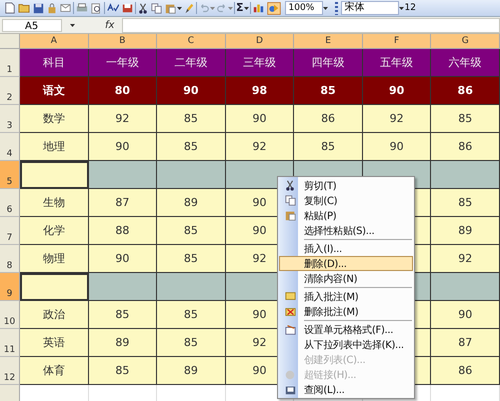 The width and height of the screenshot is (500, 401). What do you see at coordinates (32, 25) in the screenshot?
I see `name-box: A5` at bounding box center [32, 25].